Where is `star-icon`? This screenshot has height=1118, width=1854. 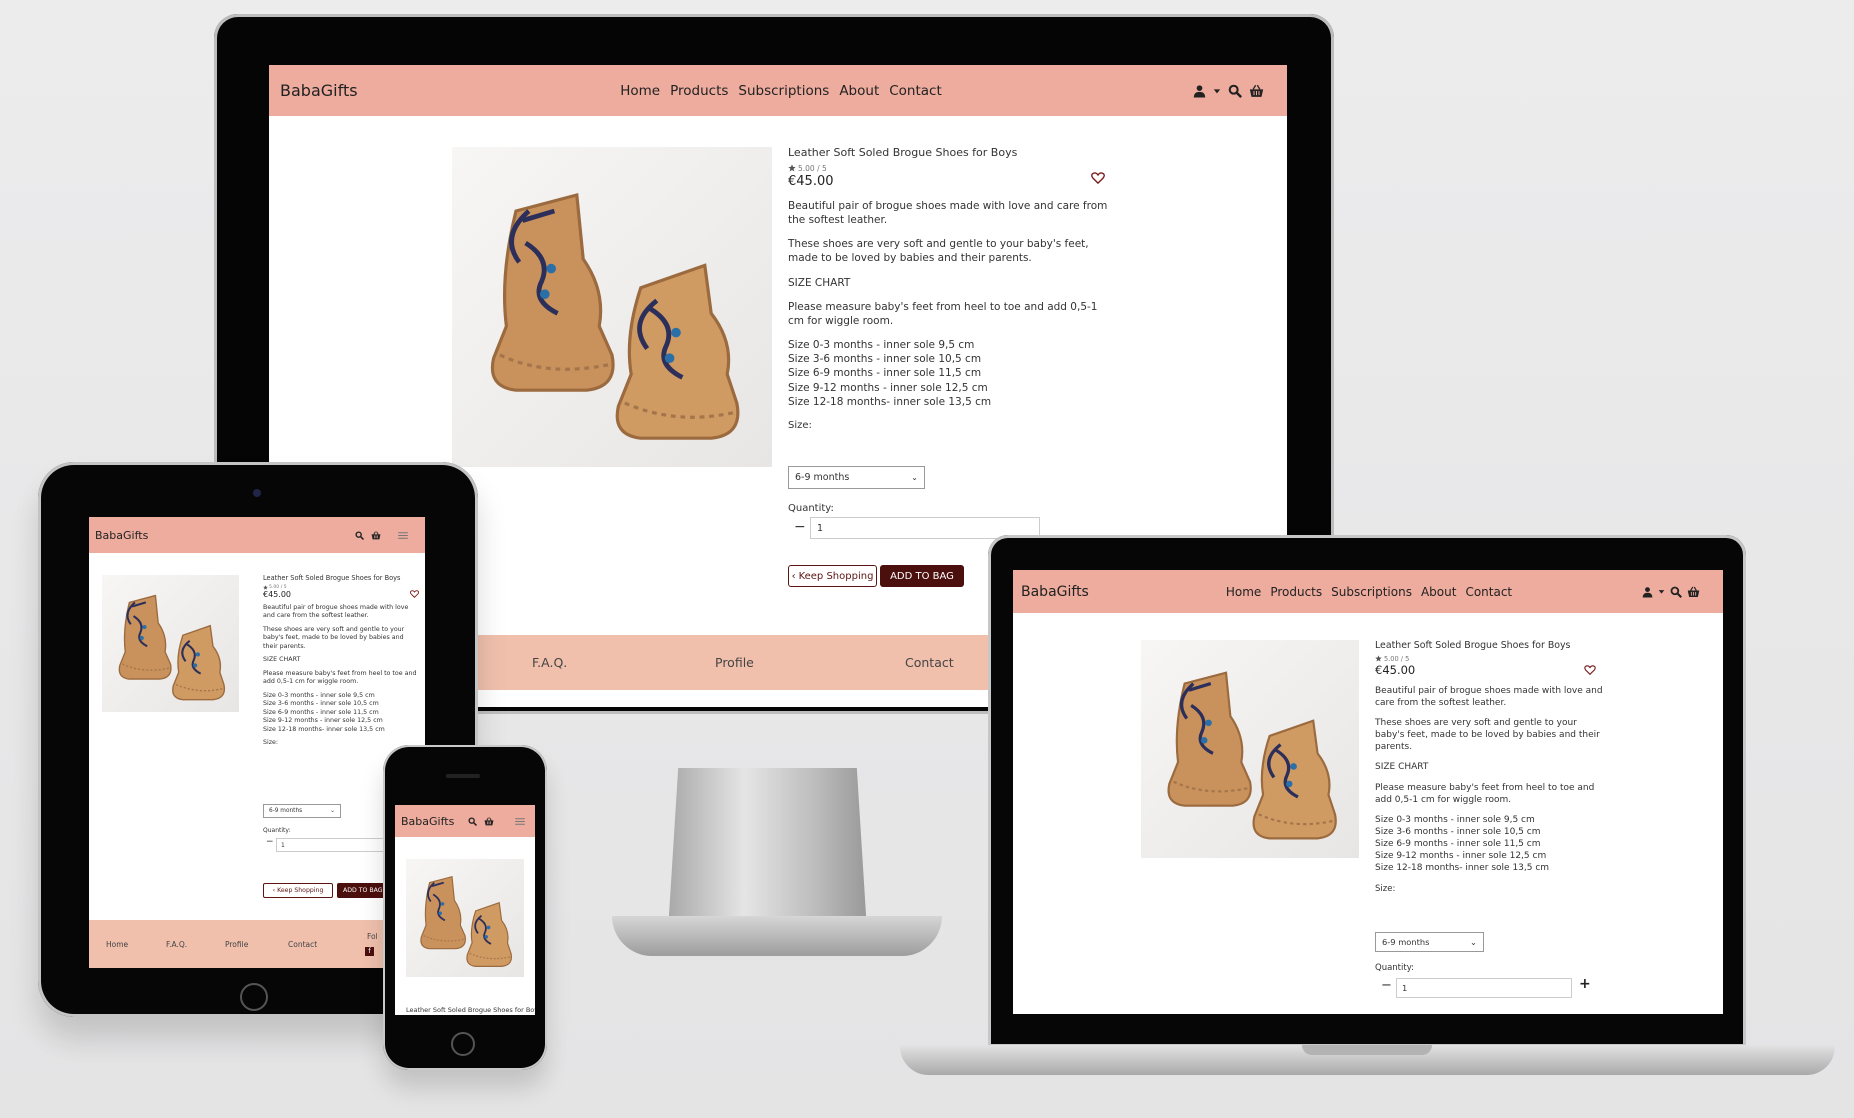 star-icon is located at coordinates (792, 168).